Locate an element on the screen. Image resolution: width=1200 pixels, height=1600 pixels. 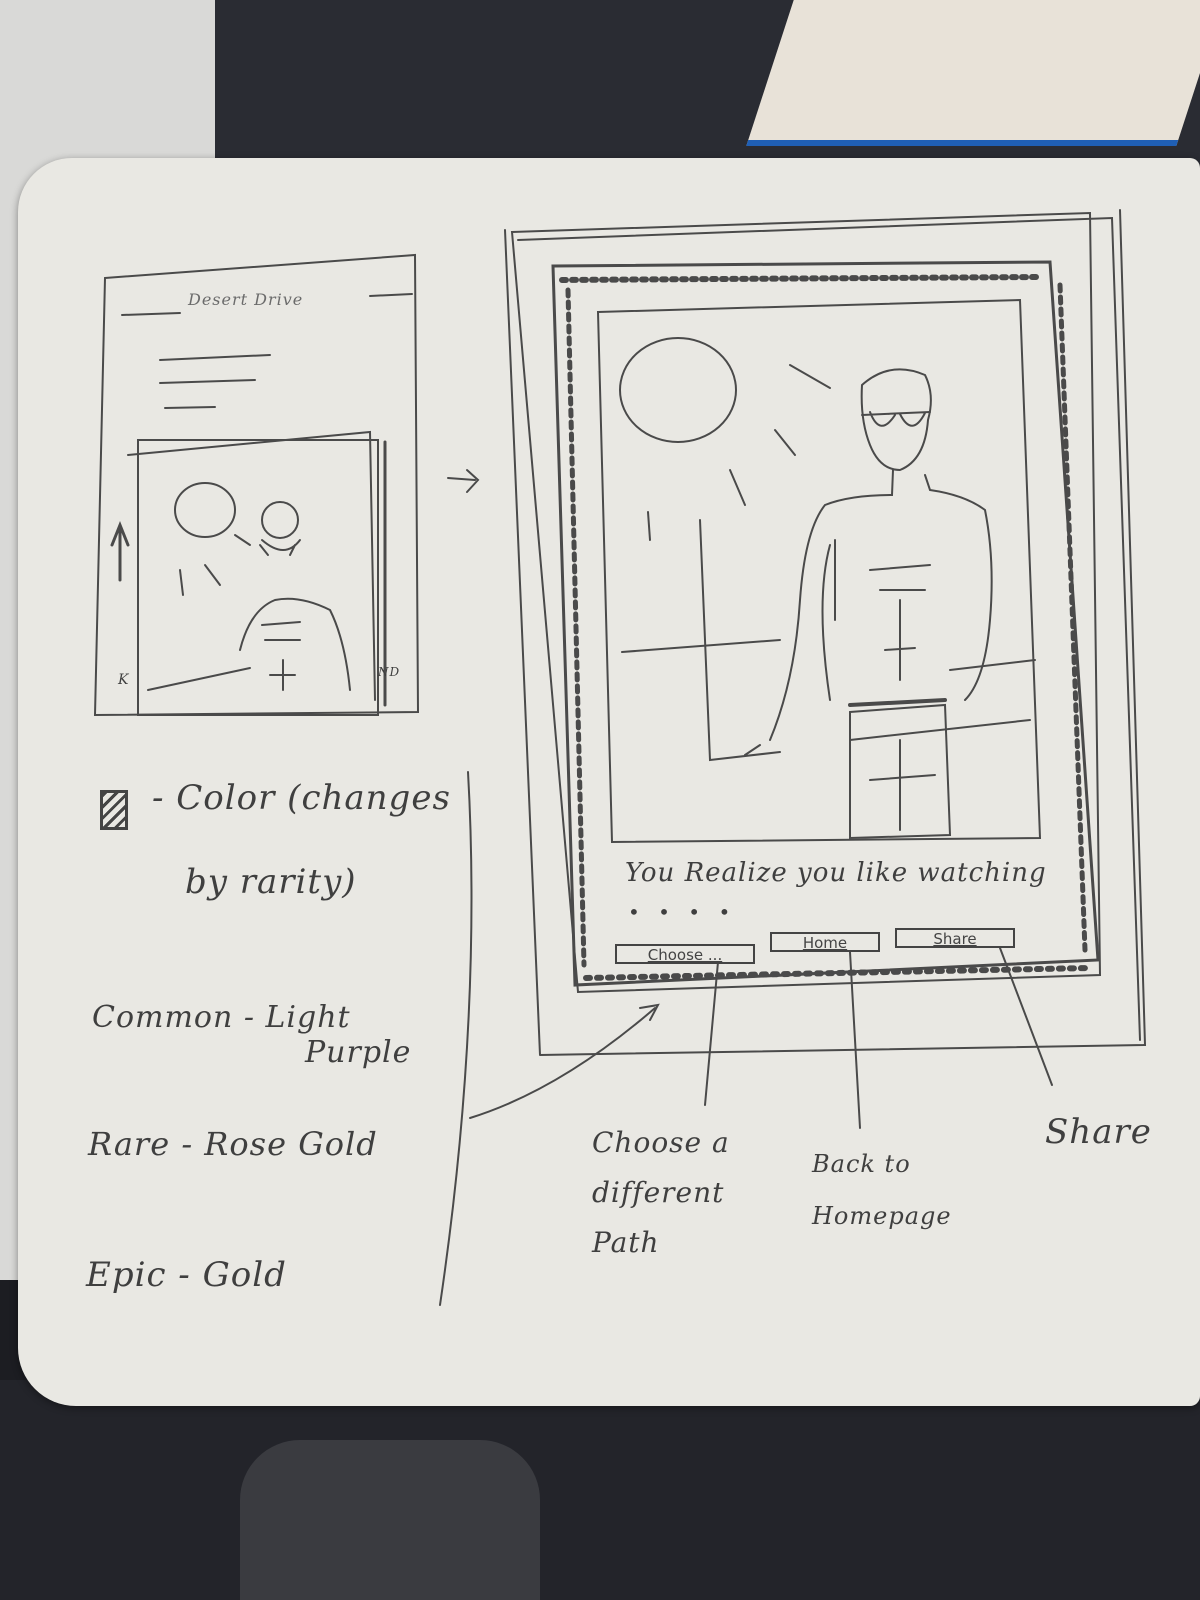
small-screen-corner-left: K is located at coordinates (124, 680).